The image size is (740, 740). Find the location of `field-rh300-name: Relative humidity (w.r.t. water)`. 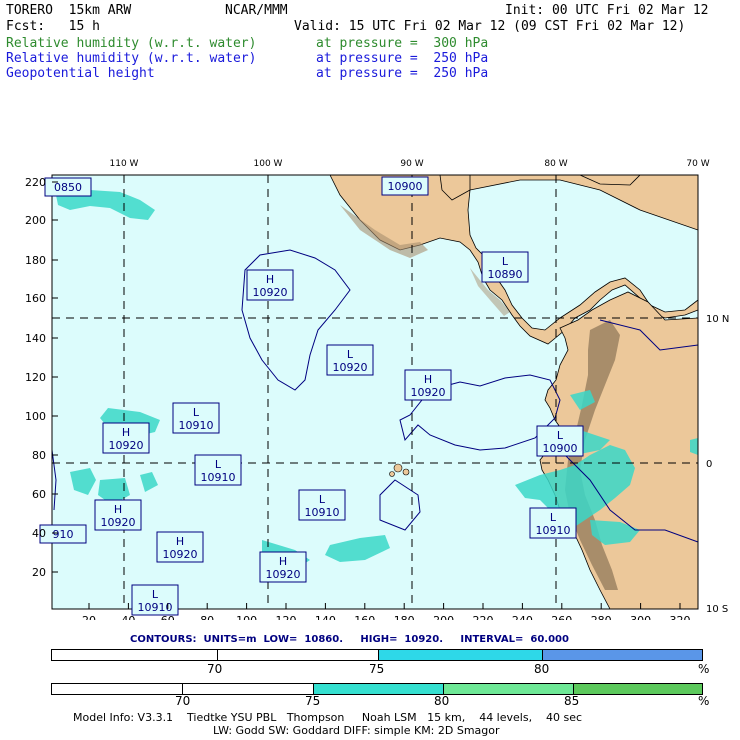

field-rh300-name: Relative humidity (w.r.t. water) is located at coordinates (131, 43).